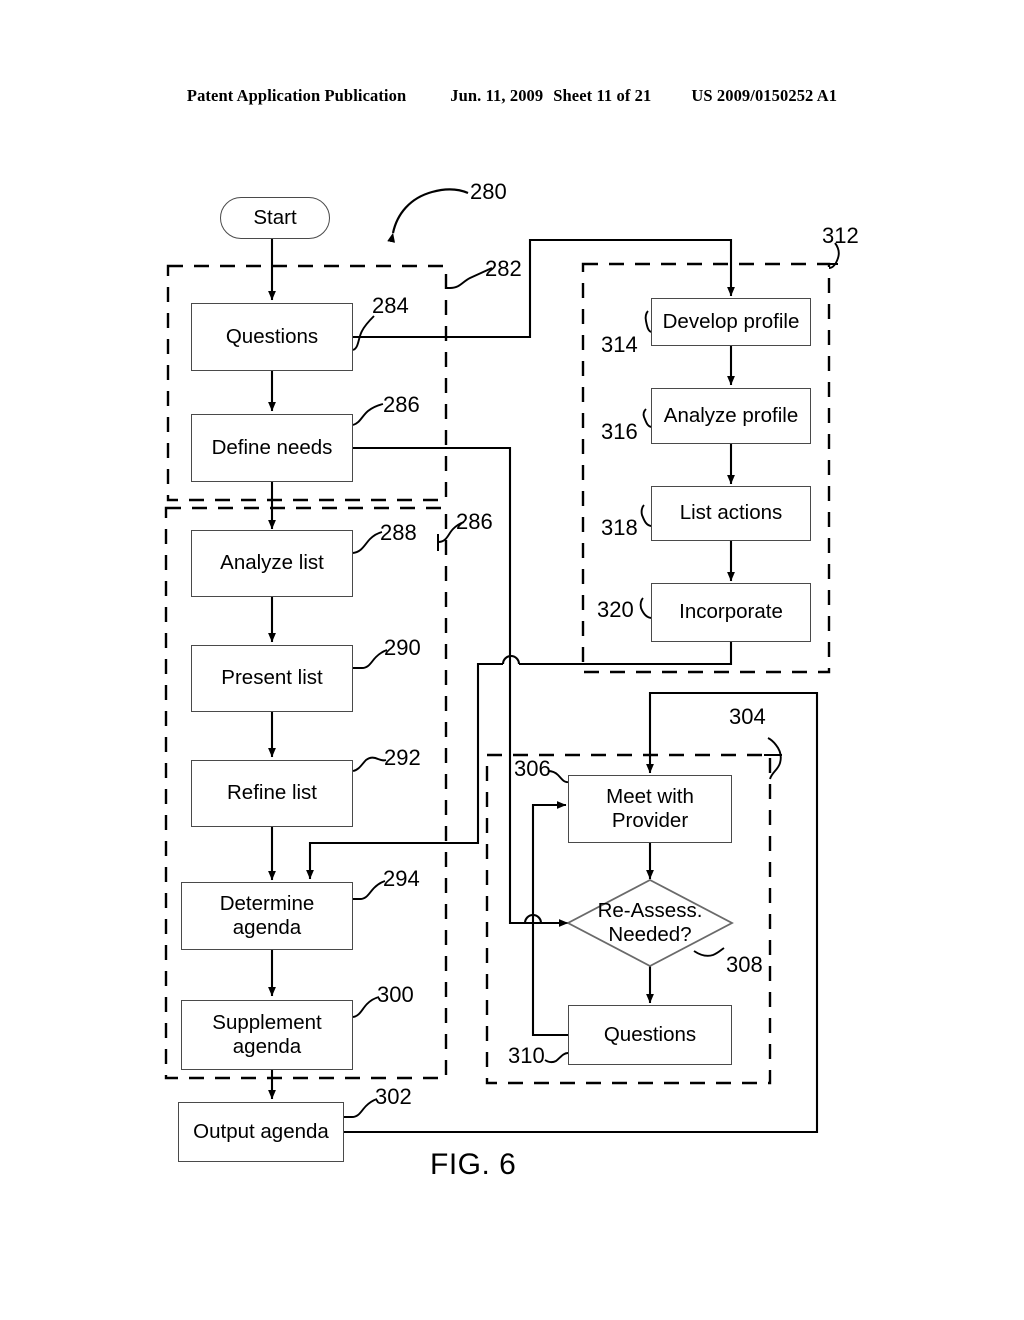 The height and width of the screenshot is (1320, 1024). What do you see at coordinates (267, 1022) in the screenshot?
I see `node-supplement-agenda-label-line1: Supplement` at bounding box center [267, 1022].